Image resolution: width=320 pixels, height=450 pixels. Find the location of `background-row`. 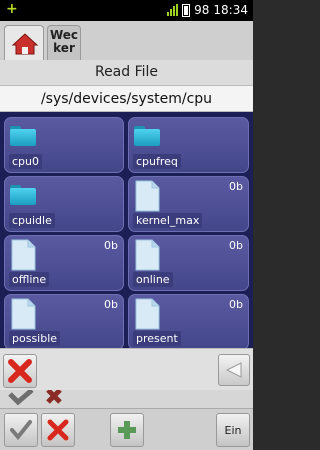

background-row is located at coordinates (126, 399).